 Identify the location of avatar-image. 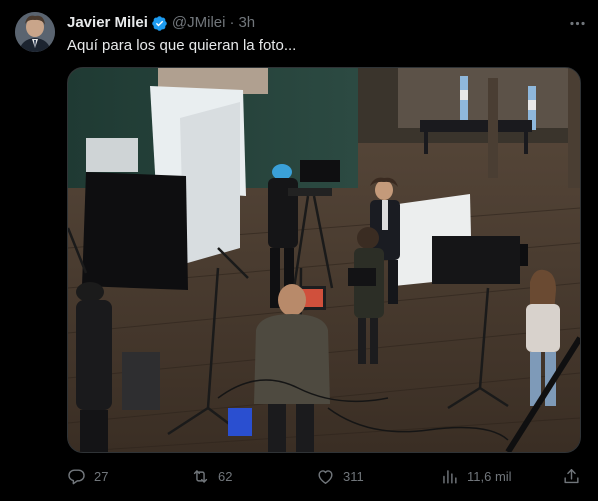
(35, 32).